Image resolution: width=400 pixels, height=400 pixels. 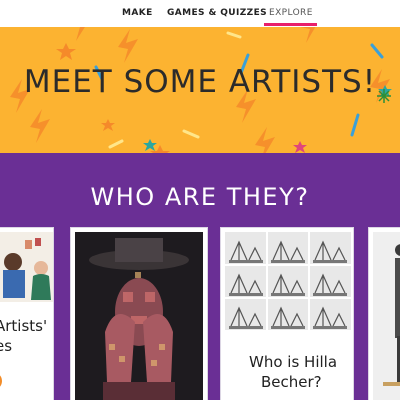 What do you see at coordinates (137, 13) in the screenshot?
I see `nav-item-make: MAKE` at bounding box center [137, 13].